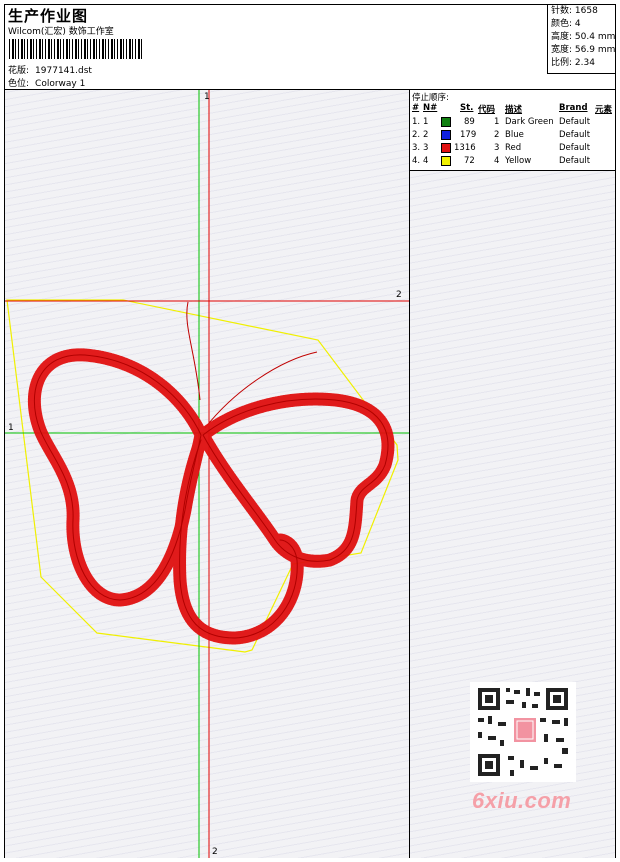  Describe the element at coordinates (446, 122) in the screenshot. I see `swatch-dark-green` at that location.